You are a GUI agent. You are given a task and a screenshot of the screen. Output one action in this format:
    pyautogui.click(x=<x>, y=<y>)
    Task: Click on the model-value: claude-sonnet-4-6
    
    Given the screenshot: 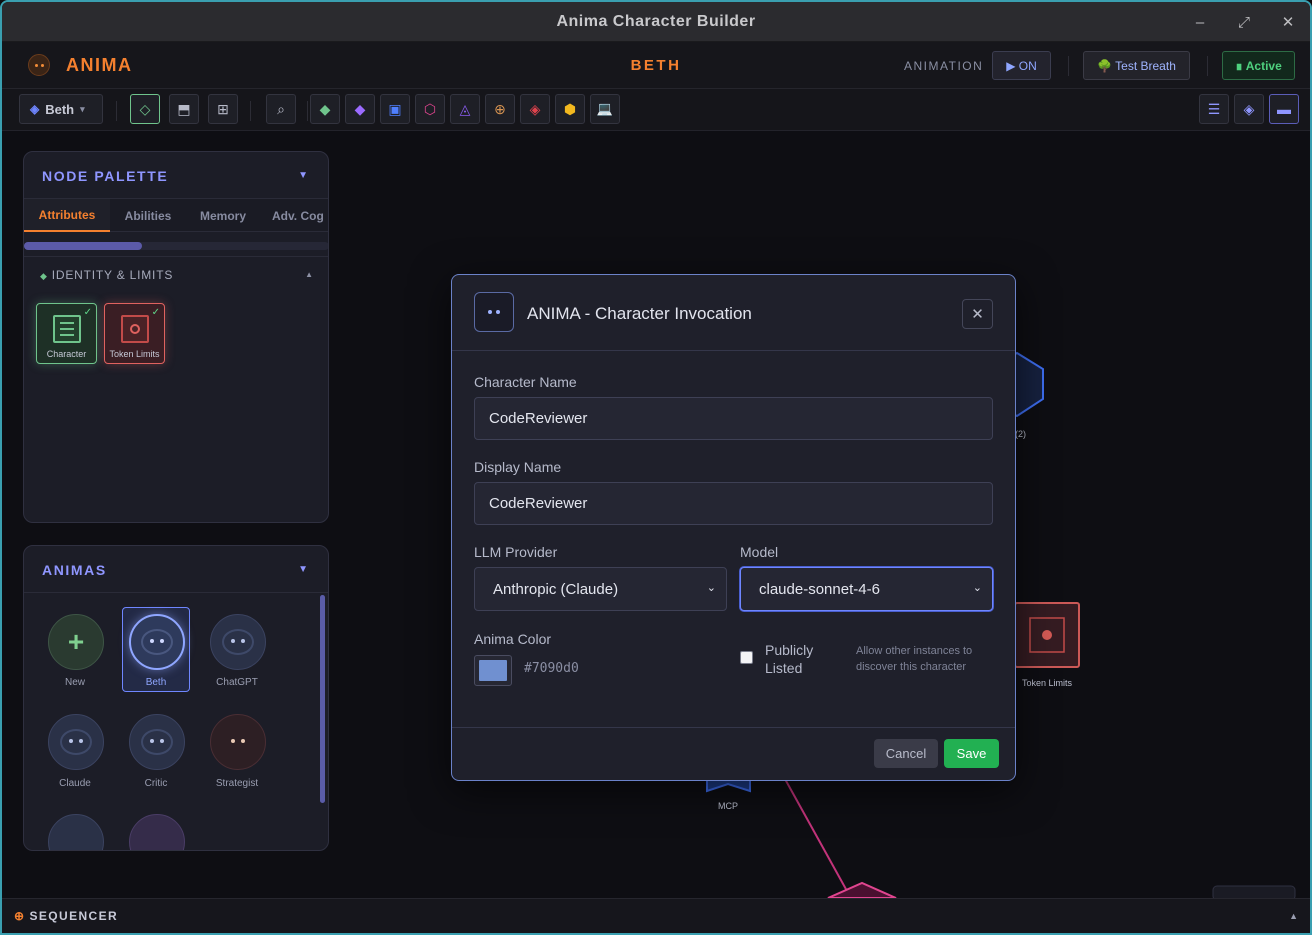 What is the action you would take?
    pyautogui.click(x=819, y=589)
    